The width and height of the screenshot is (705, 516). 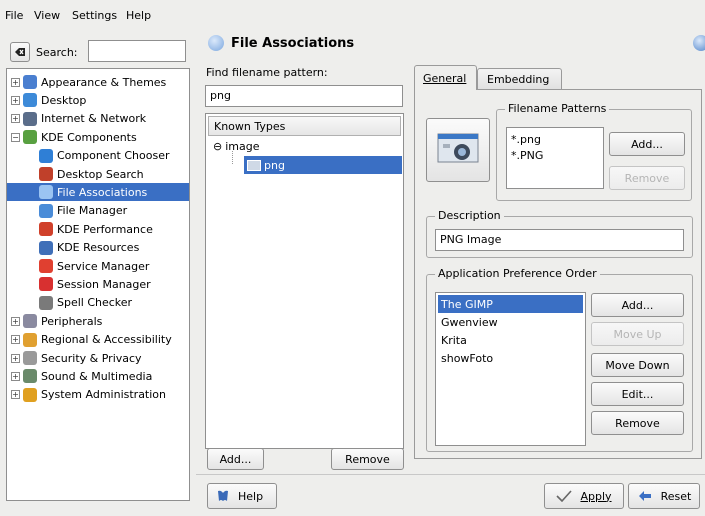 I want to click on tree-item-png-label: png, so click(x=274, y=165).